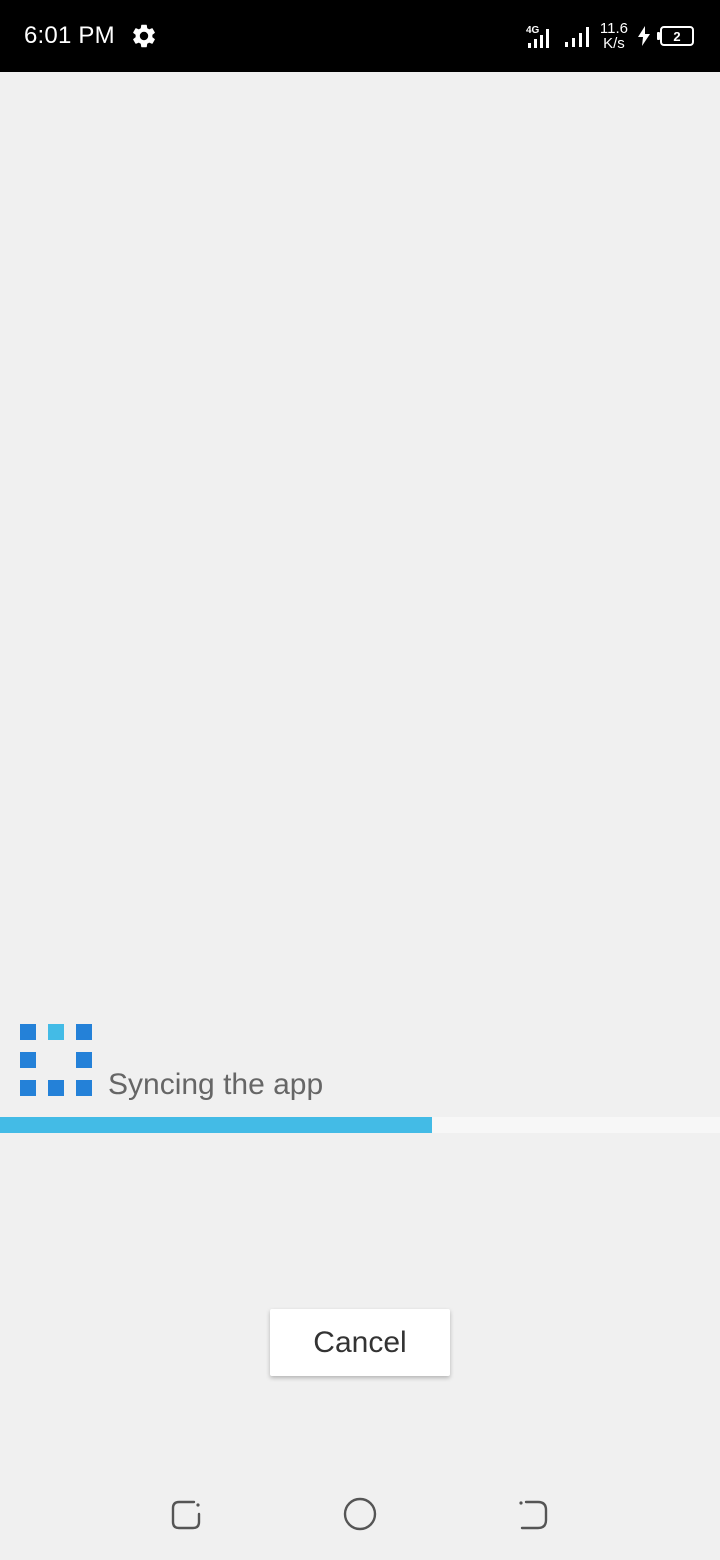 Image resolution: width=720 pixels, height=1560 pixels. I want to click on gear-icon, so click(144, 36).